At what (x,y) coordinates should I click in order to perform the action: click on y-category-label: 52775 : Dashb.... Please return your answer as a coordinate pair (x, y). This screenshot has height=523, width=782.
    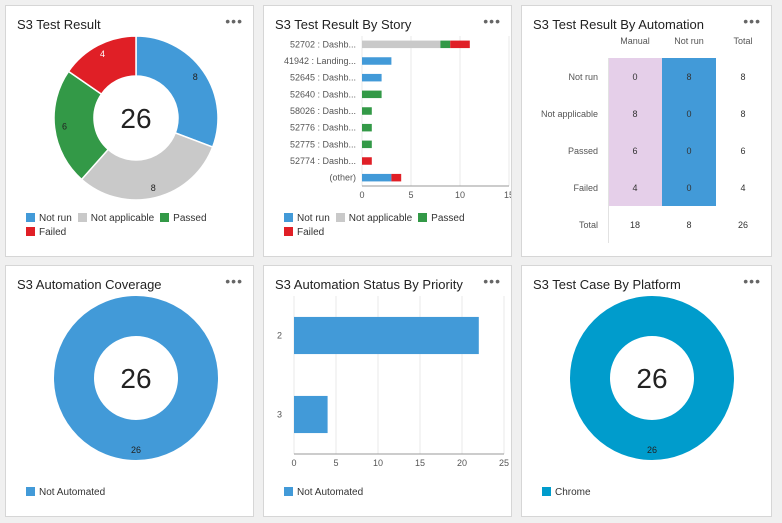
    Looking at the image, I should click on (323, 144).